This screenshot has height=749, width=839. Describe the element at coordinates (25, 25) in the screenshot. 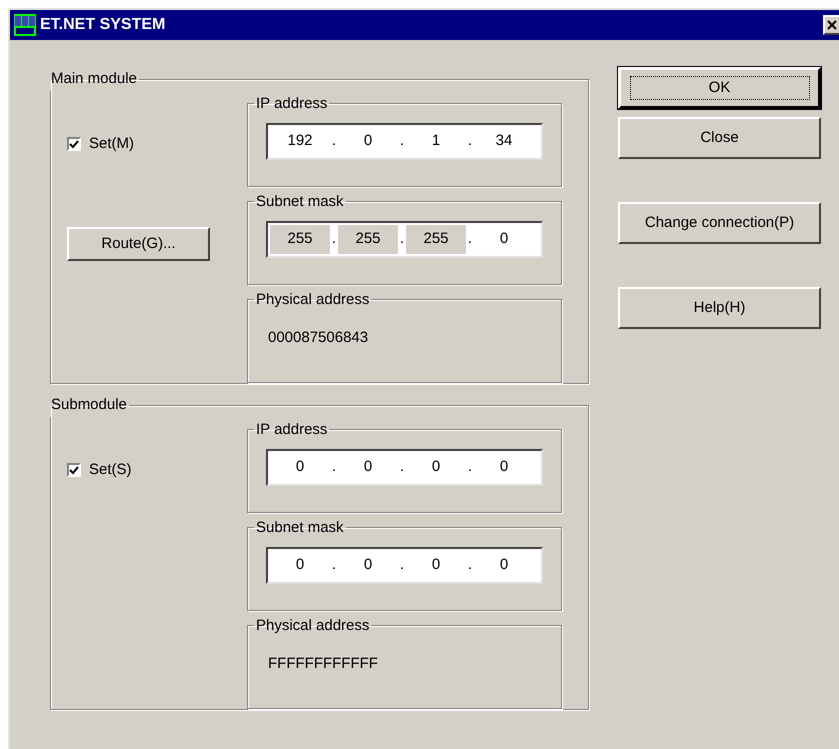

I see `app-icon` at that location.